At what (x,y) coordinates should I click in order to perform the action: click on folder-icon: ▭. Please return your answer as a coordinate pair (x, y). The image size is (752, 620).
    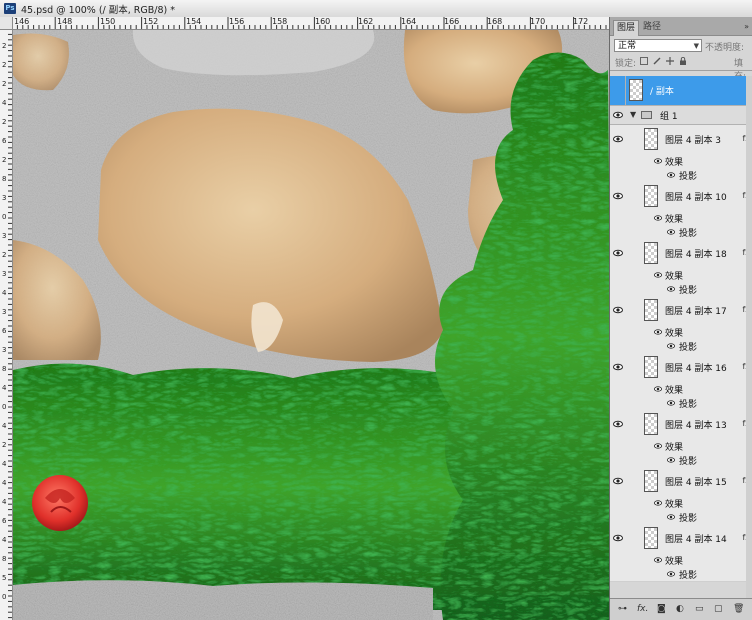
    Looking at the image, I should click on (699, 609).